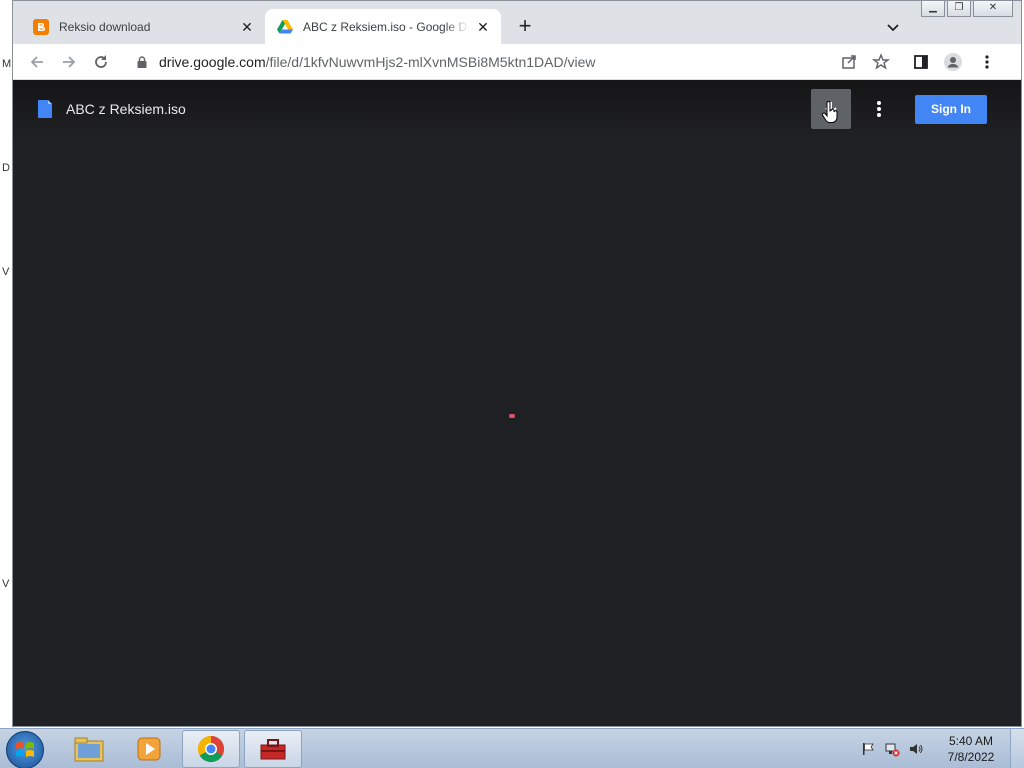 This screenshot has height=768, width=1024. What do you see at coordinates (525, 27) in the screenshot?
I see `new-tab-button: +` at bounding box center [525, 27].